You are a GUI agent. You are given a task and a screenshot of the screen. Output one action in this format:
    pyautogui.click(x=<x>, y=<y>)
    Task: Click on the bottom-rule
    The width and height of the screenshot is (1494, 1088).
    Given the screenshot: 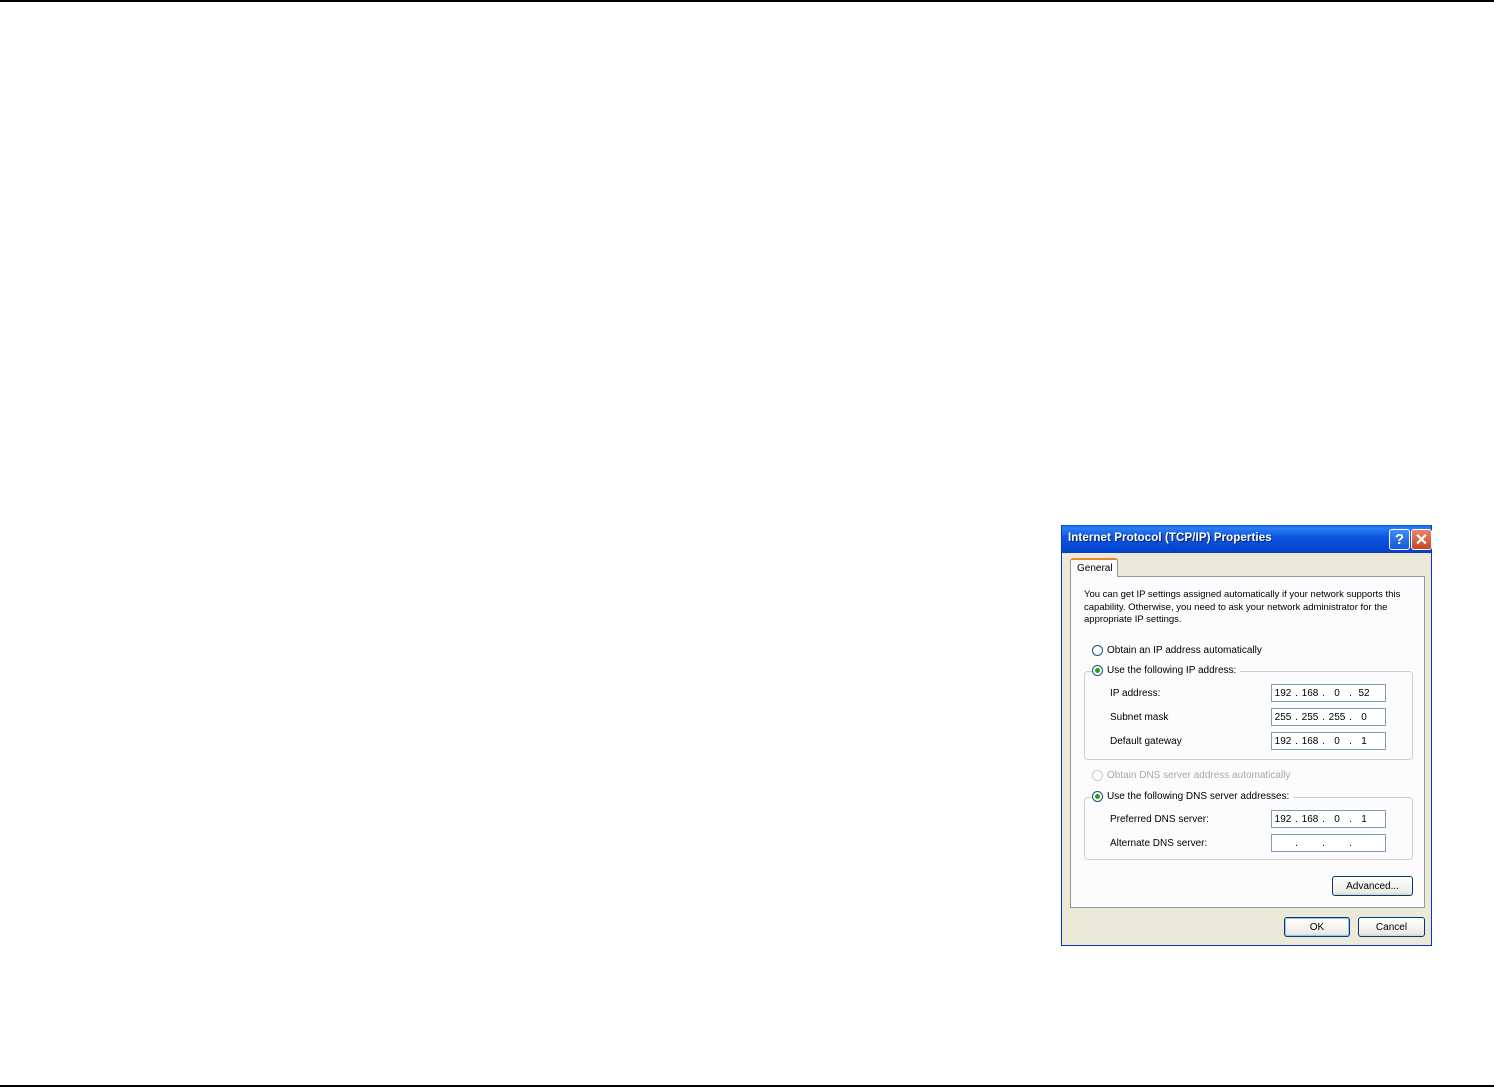 What is the action you would take?
    pyautogui.click(x=747, y=1086)
    